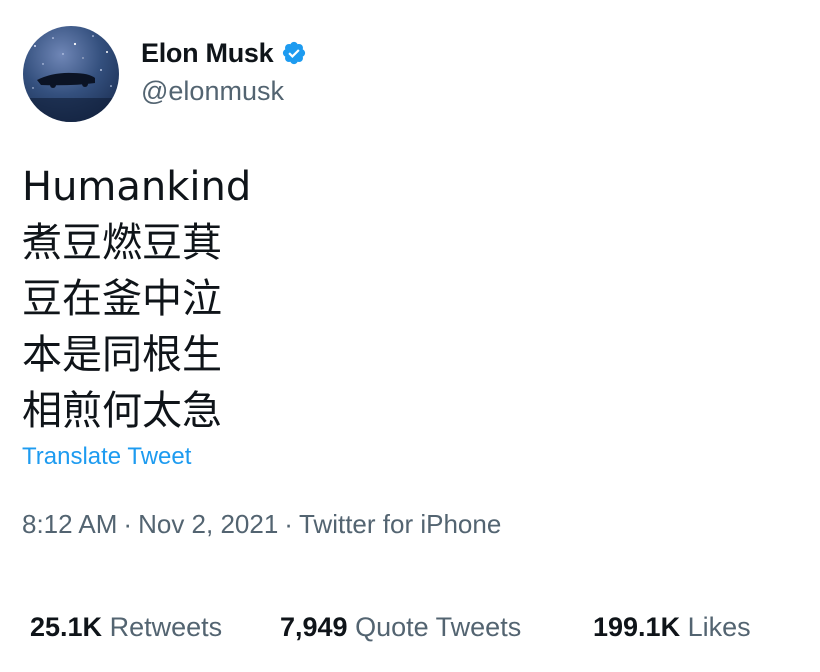 This screenshot has width=820, height=672. I want to click on author-display-name: Elon Musk, so click(207, 53).